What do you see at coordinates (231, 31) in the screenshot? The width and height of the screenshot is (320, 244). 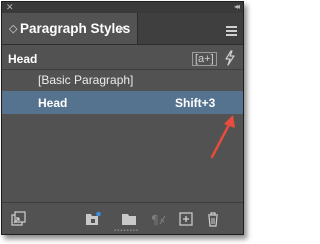 I see `panel-menu-icon` at bounding box center [231, 31].